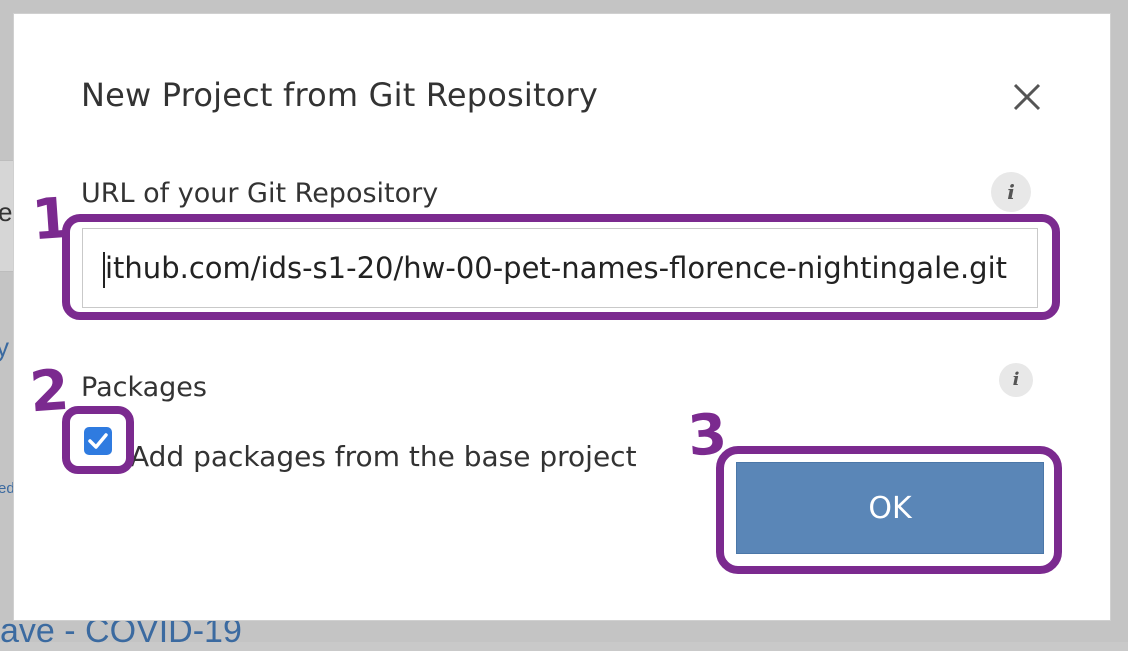 This screenshot has width=1128, height=651. I want to click on background-text-fragment: e, so click(6, 212).